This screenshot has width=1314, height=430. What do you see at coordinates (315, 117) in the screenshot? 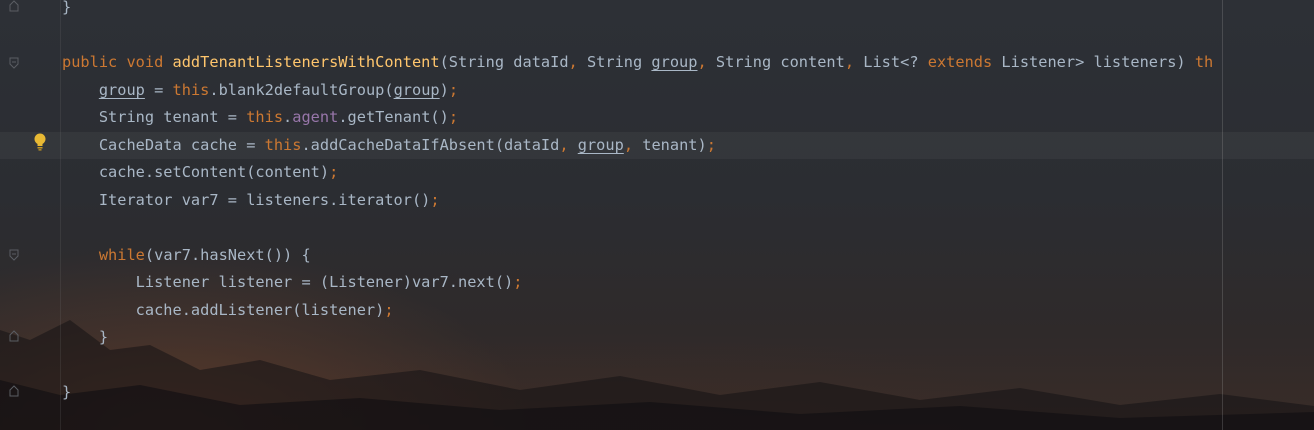
I see `code-token: agent` at bounding box center [315, 117].